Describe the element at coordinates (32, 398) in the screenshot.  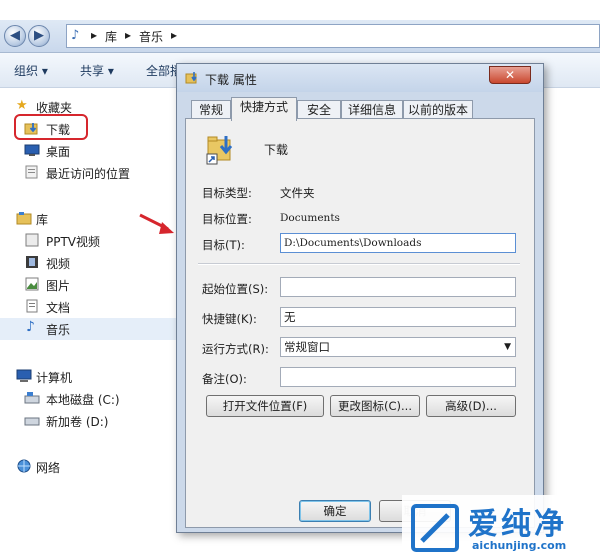
I see `system-drive-icon` at that location.